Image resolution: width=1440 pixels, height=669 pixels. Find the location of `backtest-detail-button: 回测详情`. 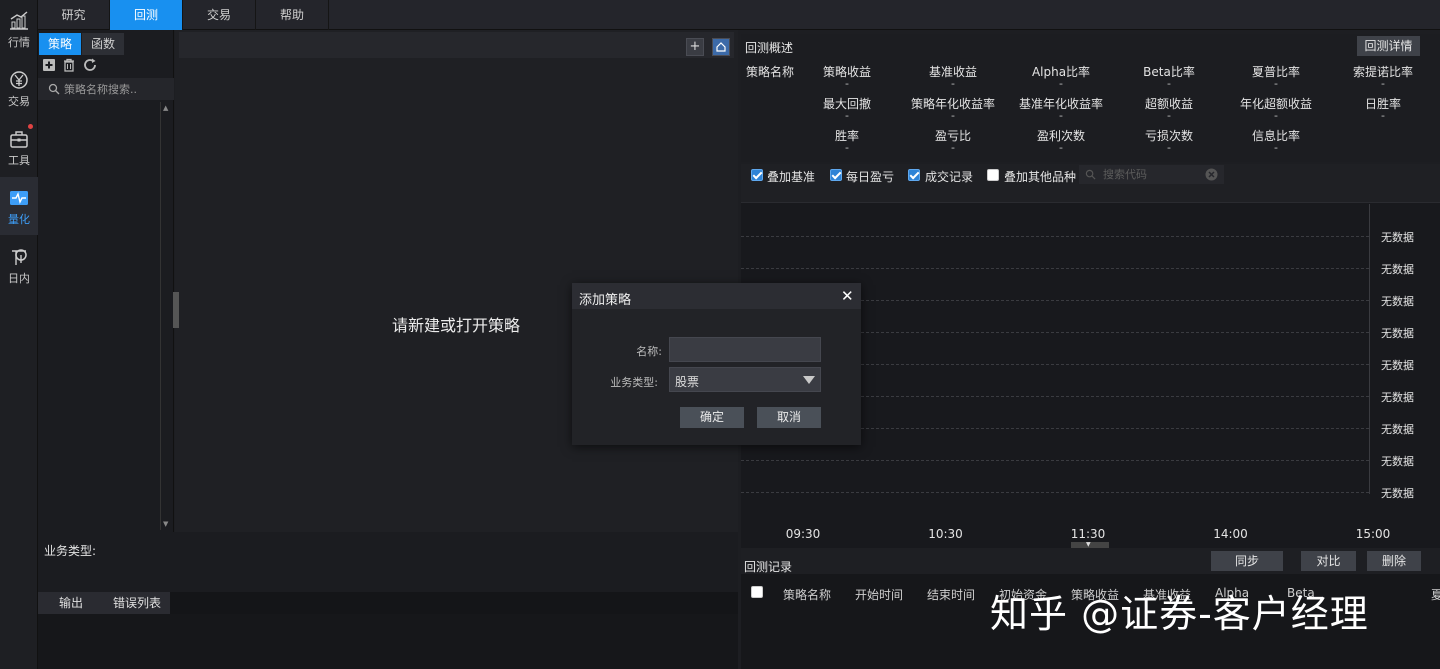

backtest-detail-button: 回测详情 is located at coordinates (1388, 46).